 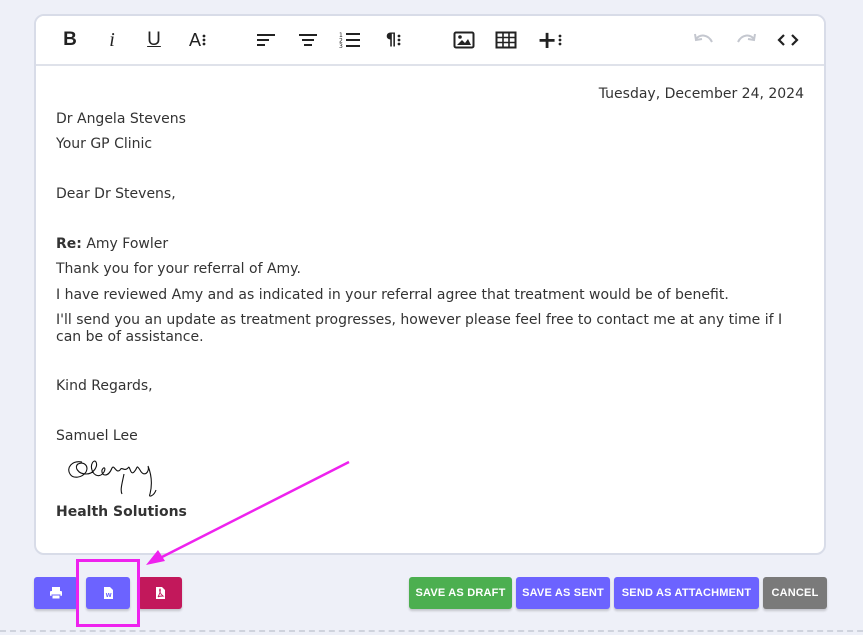 I want to click on pdf-export-button, so click(x=160, y=593).